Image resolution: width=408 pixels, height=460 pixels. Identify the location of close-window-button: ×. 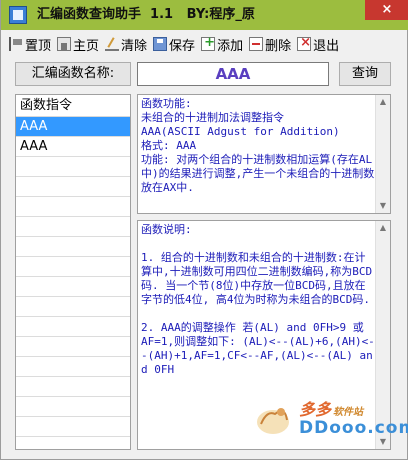
(386, 10).